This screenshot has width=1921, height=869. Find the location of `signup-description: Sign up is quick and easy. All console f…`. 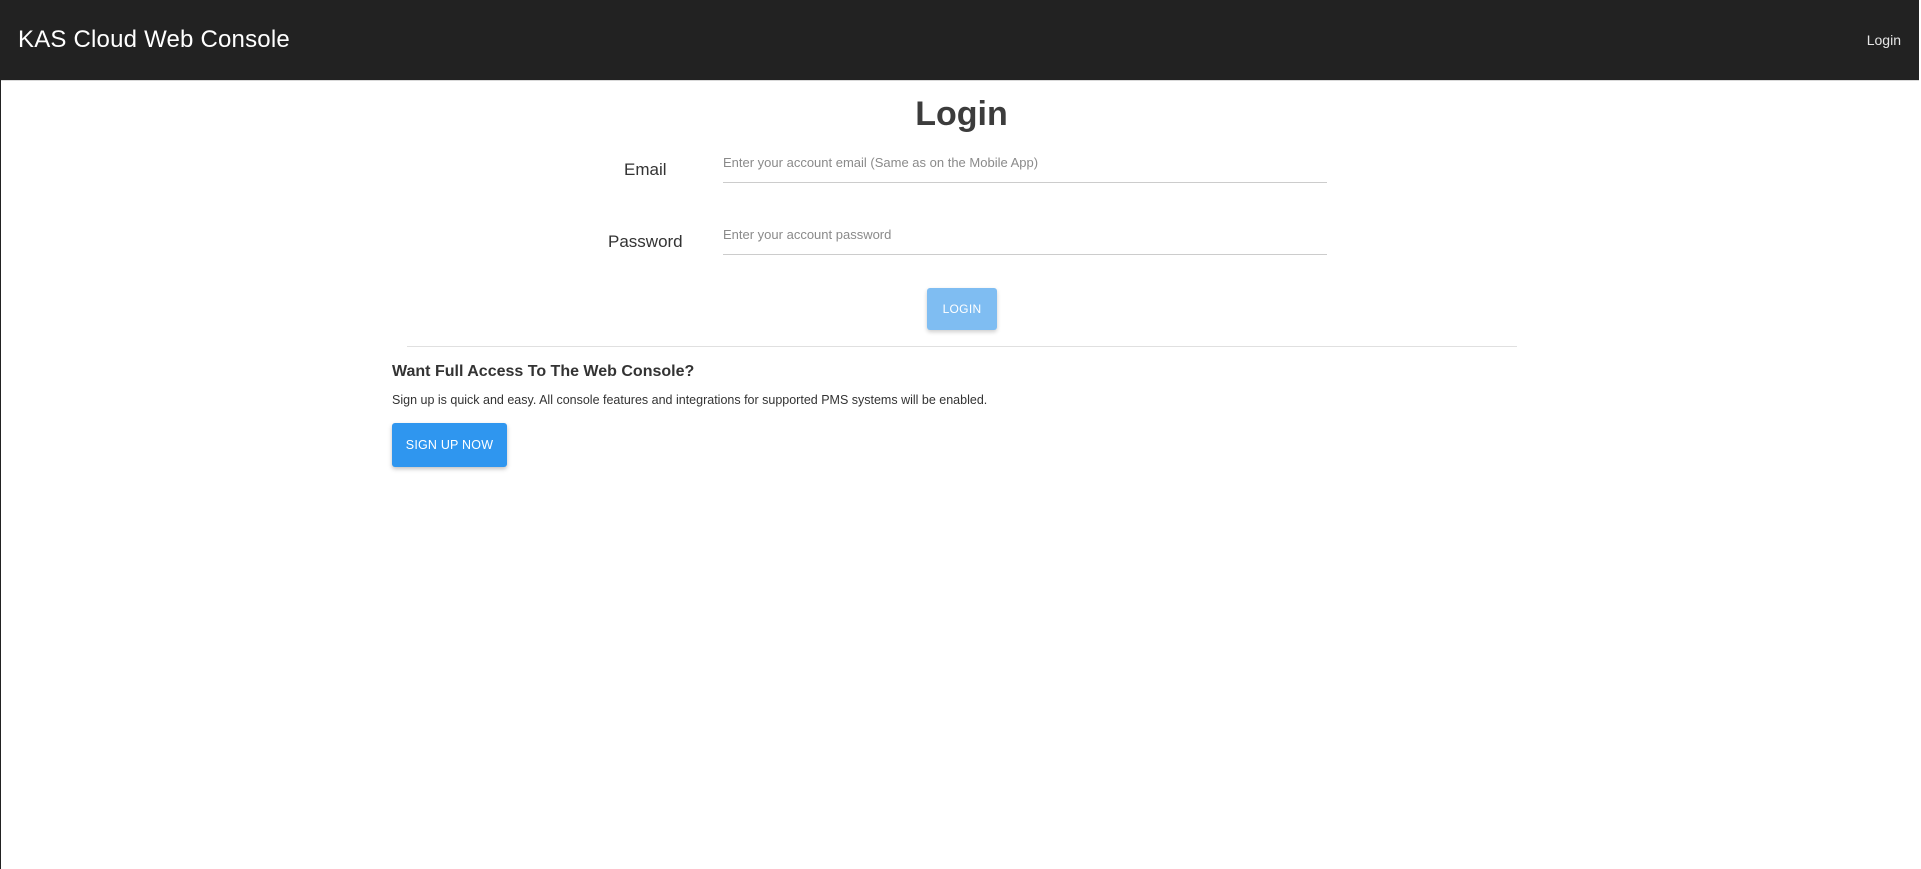

signup-description: Sign up is quick and easy. All console f… is located at coordinates (690, 400).